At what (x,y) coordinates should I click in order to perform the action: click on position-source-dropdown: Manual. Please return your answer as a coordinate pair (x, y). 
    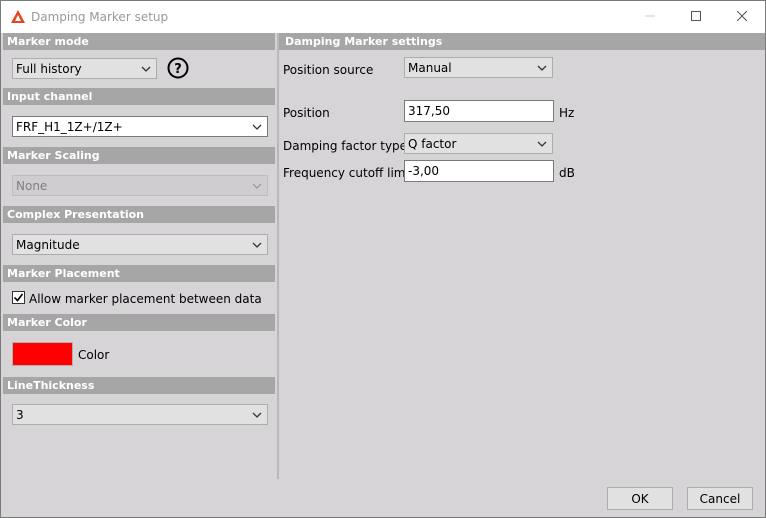
    Looking at the image, I should click on (478, 67).